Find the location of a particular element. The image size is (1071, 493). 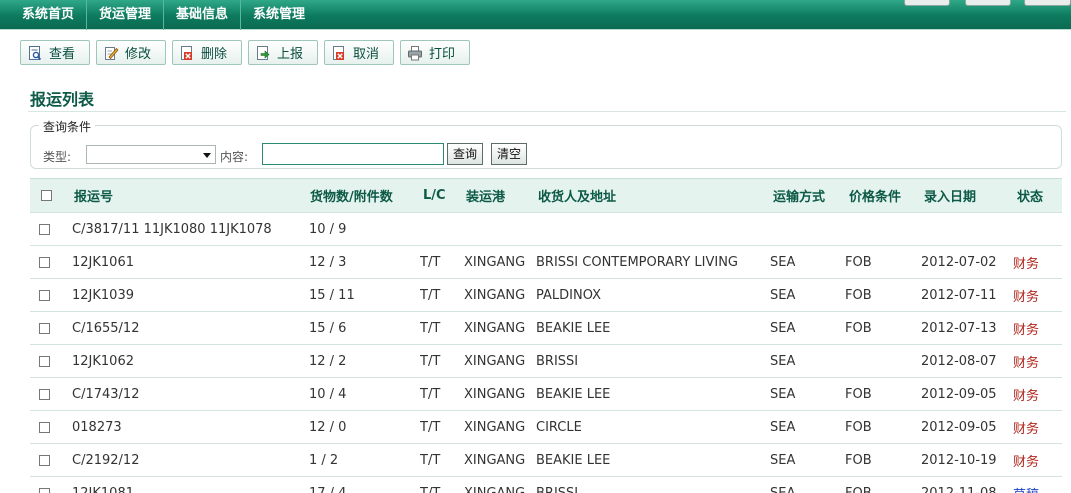

cell-shipment-no: 12JK1062 is located at coordinates (190, 361).